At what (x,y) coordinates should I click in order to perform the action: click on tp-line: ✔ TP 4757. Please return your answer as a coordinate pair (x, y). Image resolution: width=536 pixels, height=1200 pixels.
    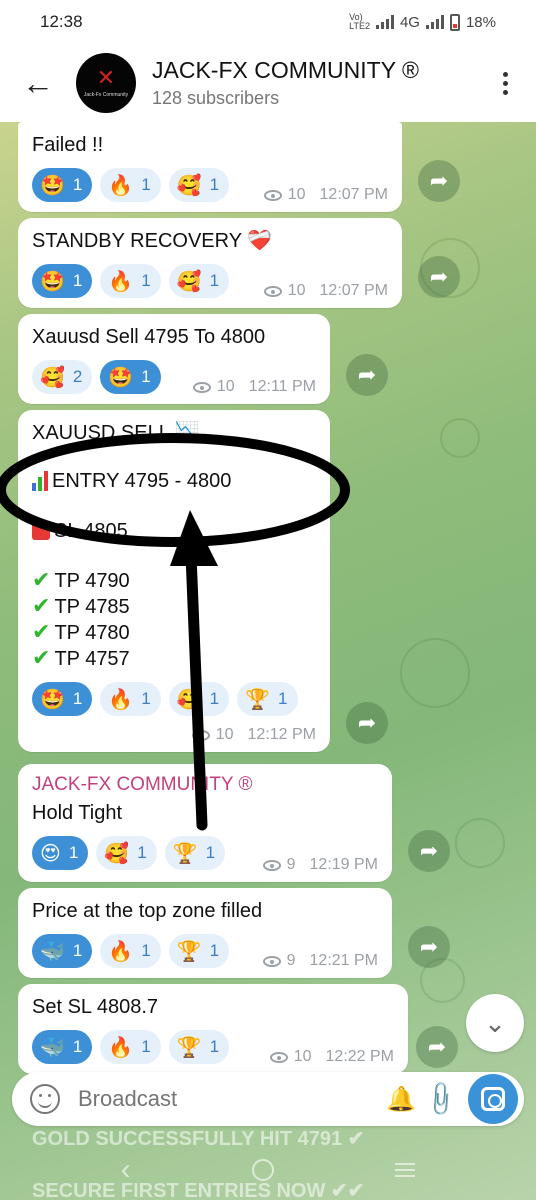
    Looking at the image, I should click on (174, 659).